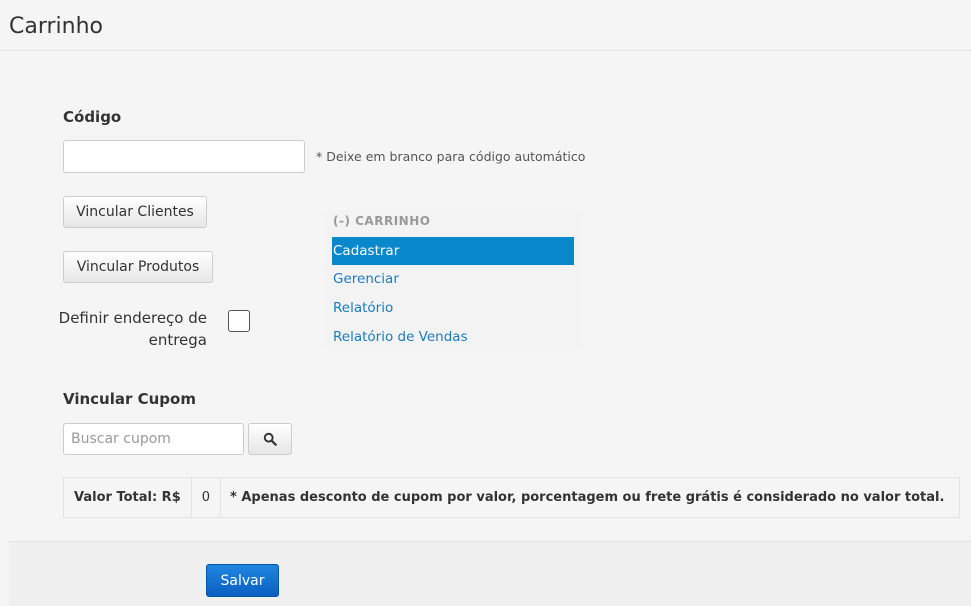 Image resolution: width=971 pixels, height=606 pixels. Describe the element at coordinates (453, 308) in the screenshot. I see `menu-item-relatorio: Relatório` at that location.